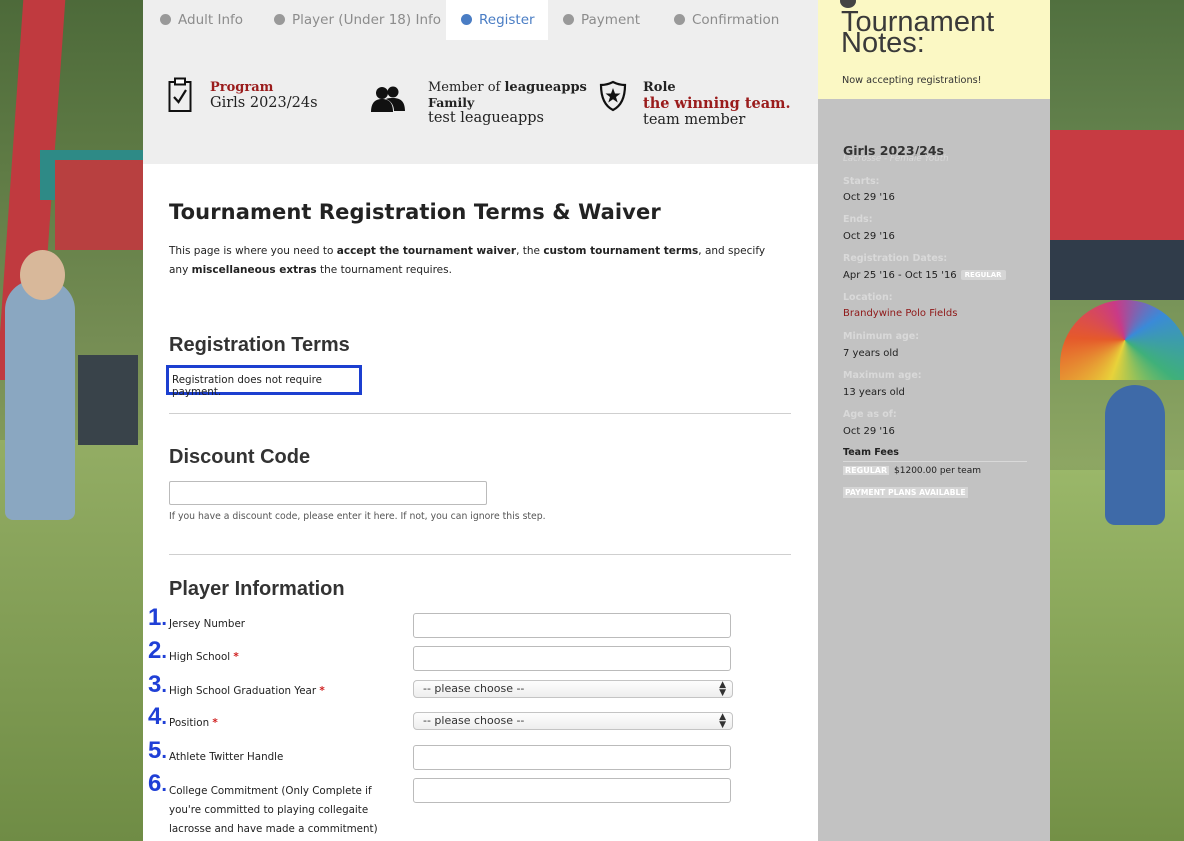  What do you see at coordinates (545, 87) in the screenshot?
I see `member-org: leagueapps` at bounding box center [545, 87].